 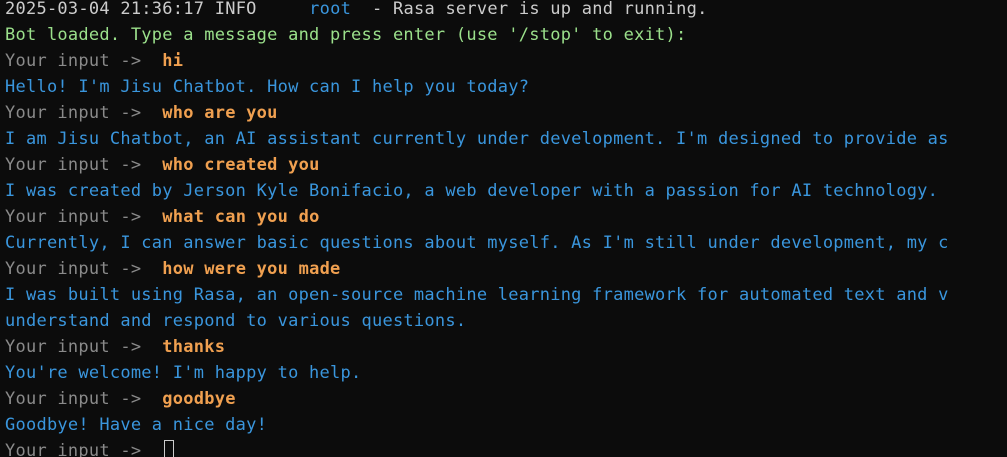 What do you see at coordinates (503, 347) in the screenshot?
I see `user-input-line: Your input -> thanks` at bounding box center [503, 347].